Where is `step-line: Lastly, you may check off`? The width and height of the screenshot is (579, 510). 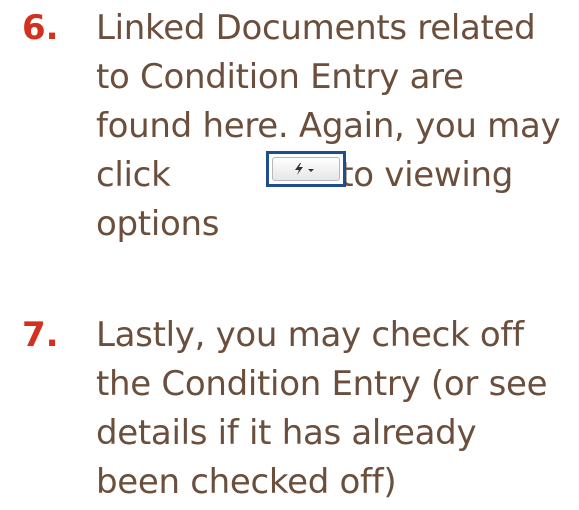
step-line: Lastly, you may check off is located at coordinates (310, 335).